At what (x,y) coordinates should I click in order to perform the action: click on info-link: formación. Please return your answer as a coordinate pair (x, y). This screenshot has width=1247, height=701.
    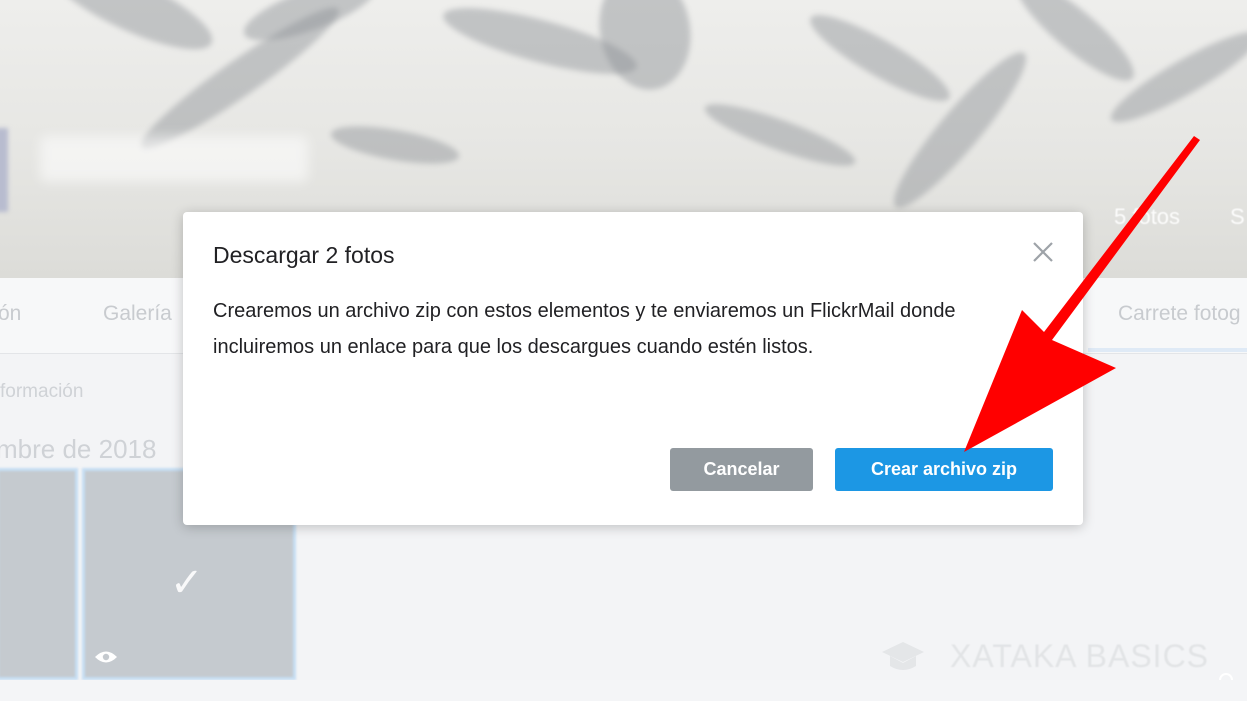
    Looking at the image, I should click on (41, 392).